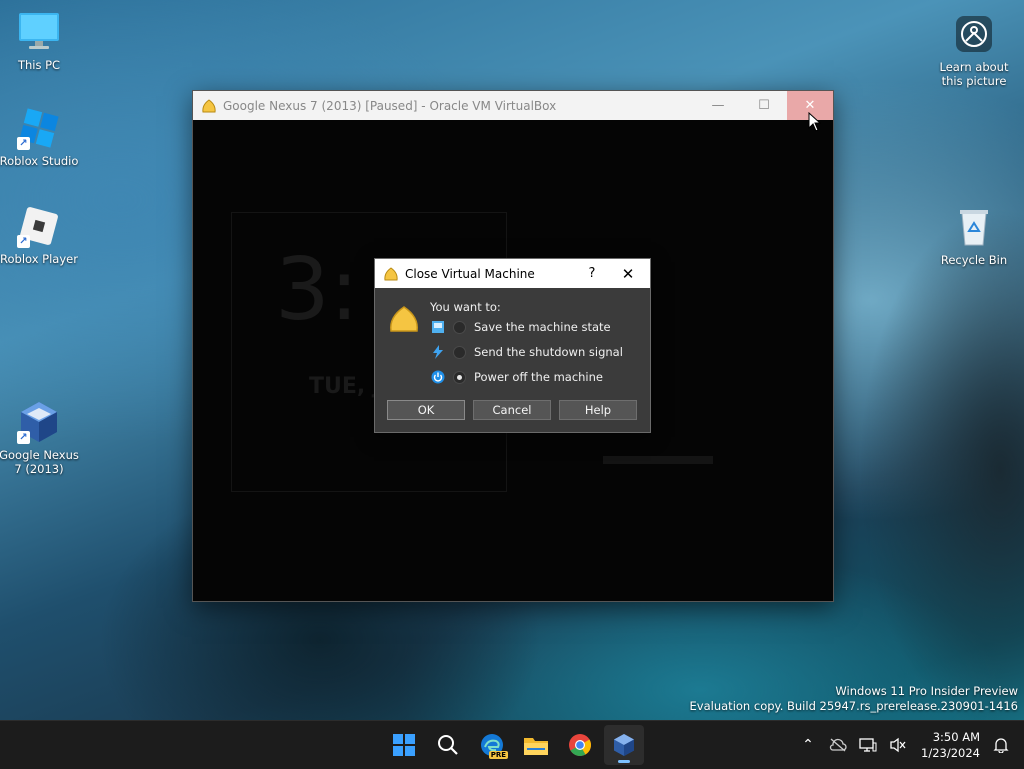 Image resolution: width=1024 pixels, height=769 pixels. What do you see at coordinates (628, 274) in the screenshot?
I see `dialog-close-button: ✕` at bounding box center [628, 274].